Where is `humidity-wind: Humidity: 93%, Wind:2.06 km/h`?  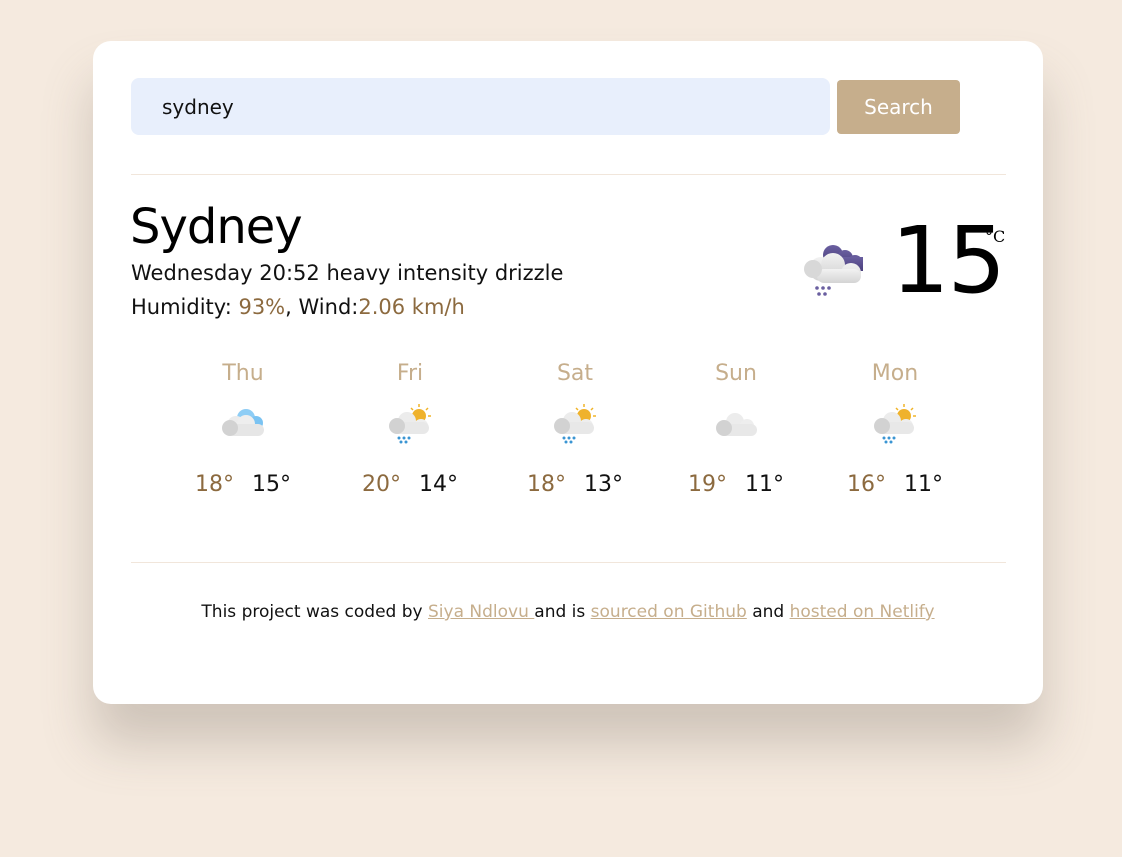 humidity-wind: Humidity: 93%, Wind:2.06 km/h is located at coordinates (298, 307).